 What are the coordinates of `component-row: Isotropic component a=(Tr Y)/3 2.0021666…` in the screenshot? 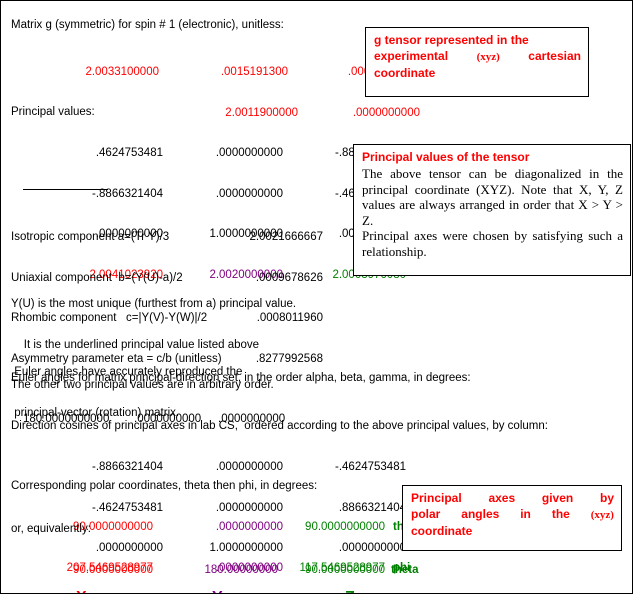 It's located at (181, 238).